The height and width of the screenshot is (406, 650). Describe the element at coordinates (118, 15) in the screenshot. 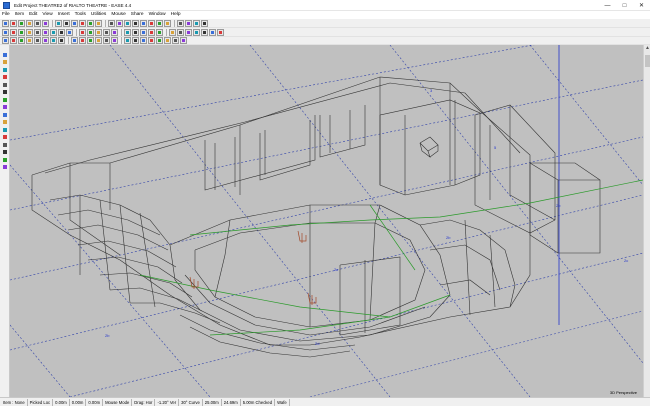

I see `menu-mouse: Mouse` at that location.